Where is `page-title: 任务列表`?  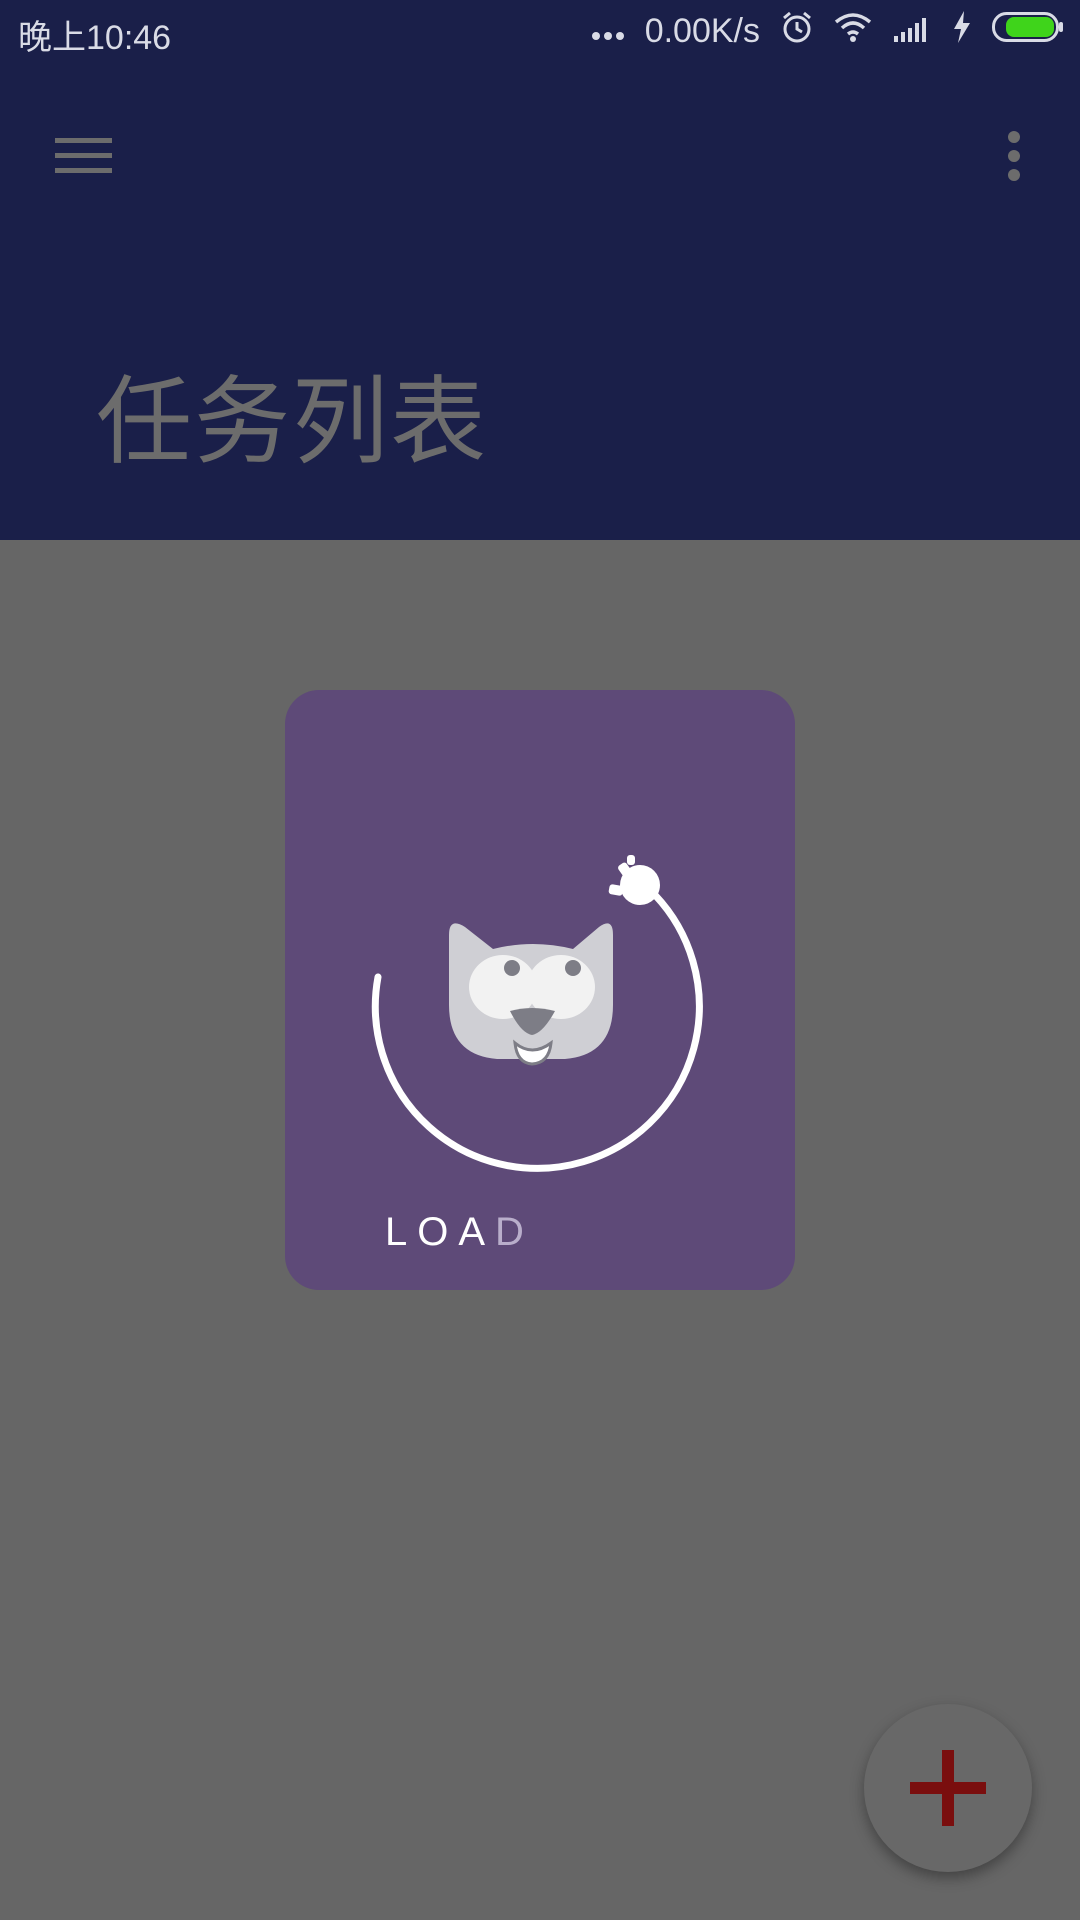
page-title: 任务列表 is located at coordinates (292, 422).